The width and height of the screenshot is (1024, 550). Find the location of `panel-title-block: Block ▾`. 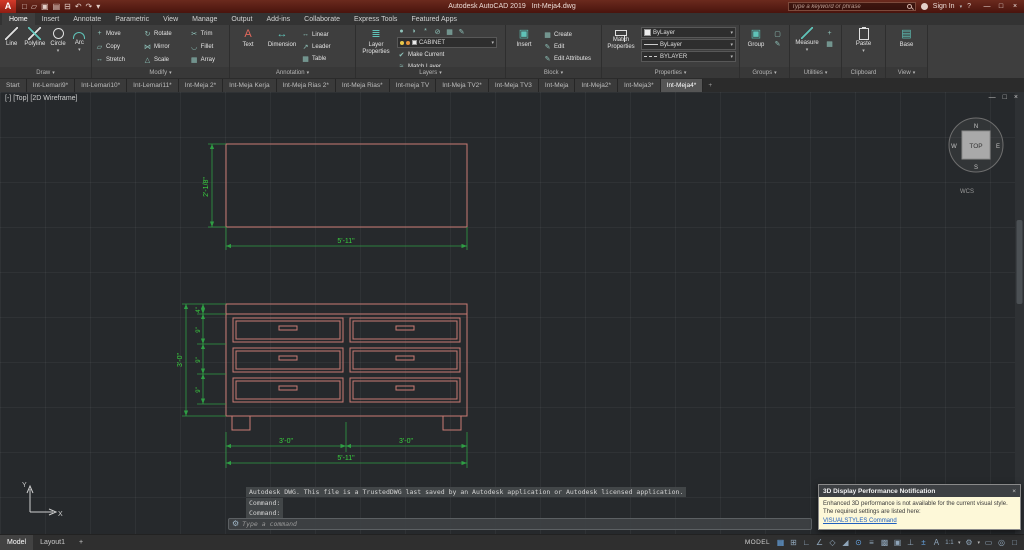

panel-title-block: Block ▾ is located at coordinates (553, 72).